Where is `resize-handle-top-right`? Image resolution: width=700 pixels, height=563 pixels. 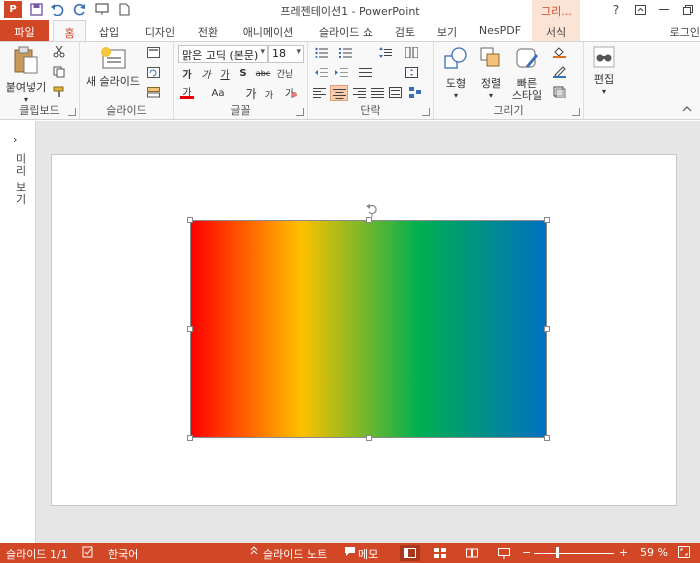 resize-handle-top-right is located at coordinates (547, 220).